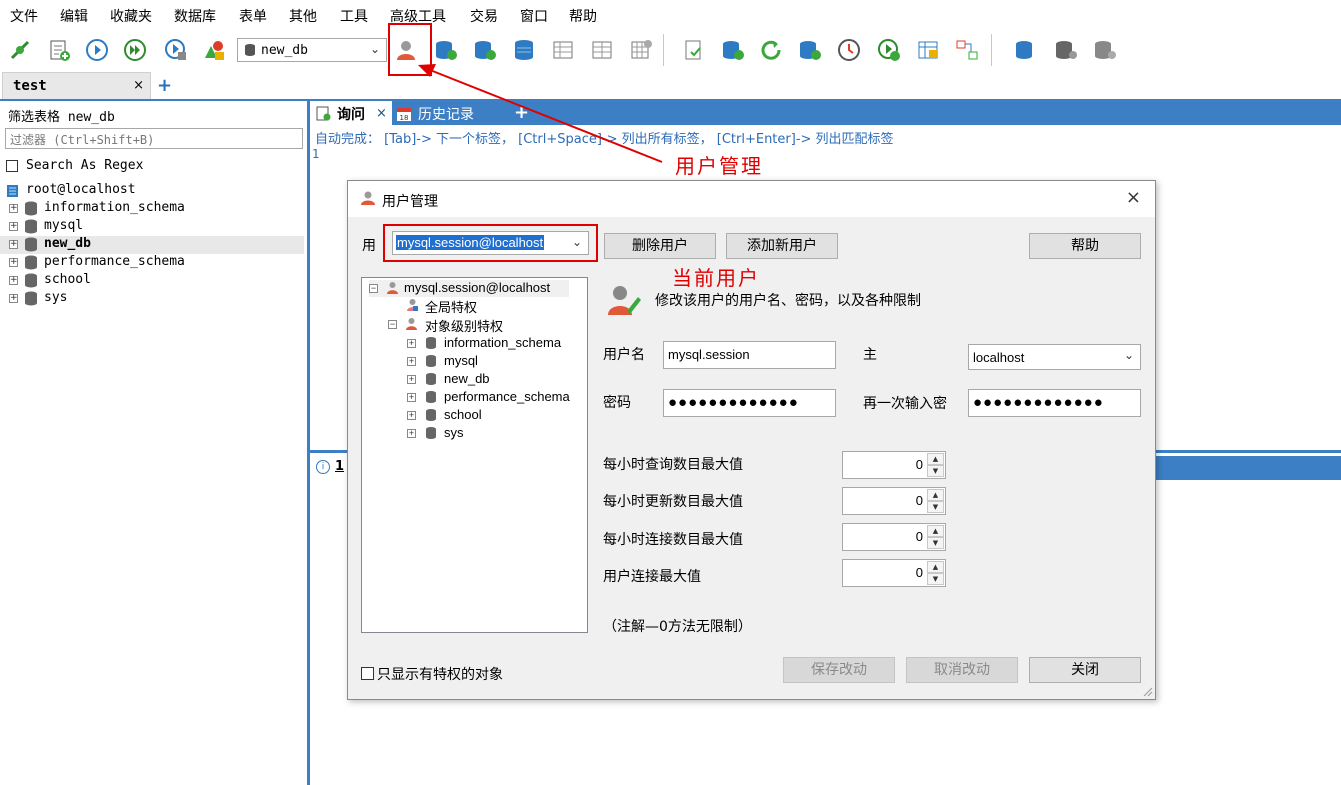 This screenshot has width=1341, height=785. What do you see at coordinates (152, 263) in the screenshot?
I see `tree-db-performance-schema: + performance_schema` at bounding box center [152, 263].